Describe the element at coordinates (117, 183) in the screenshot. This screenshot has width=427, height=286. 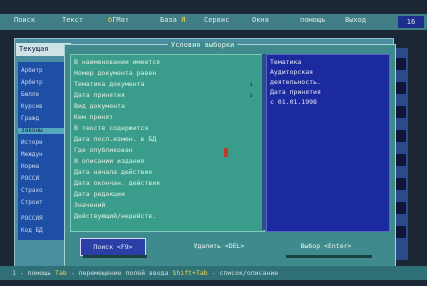
I see `criterion-item: Дата окончан. действия` at that location.